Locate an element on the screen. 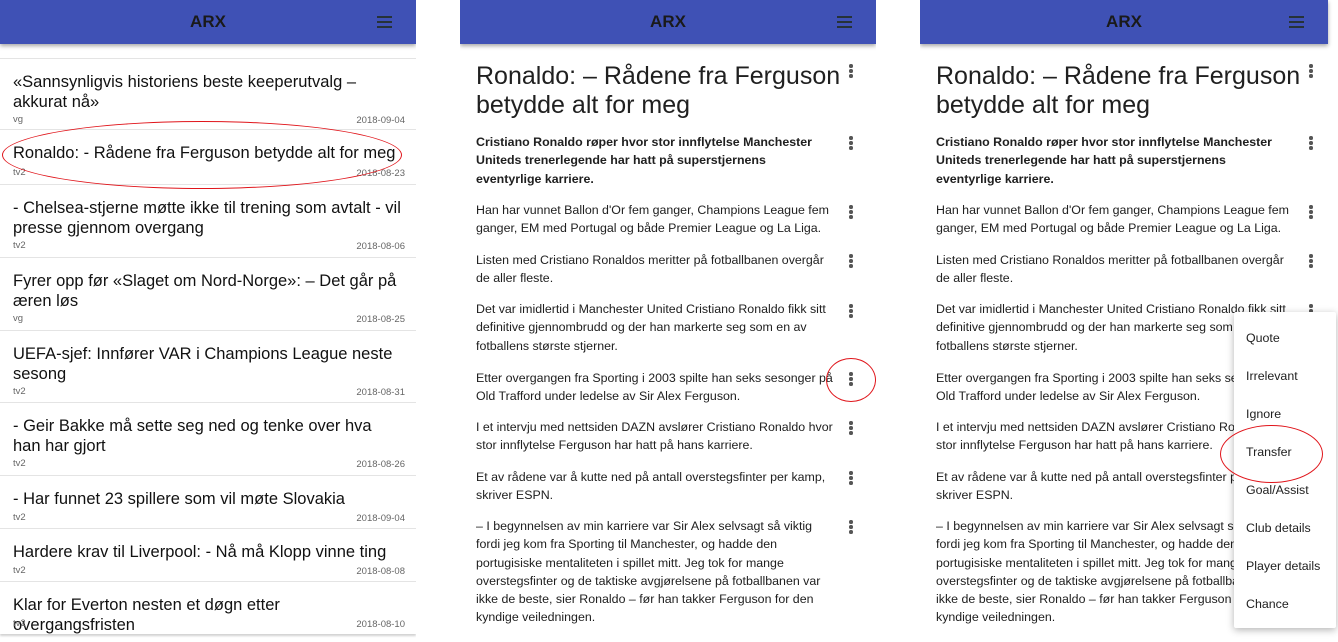 The image size is (1338, 642). menu-item-player-details: Player details is located at coordinates (1283, 566).